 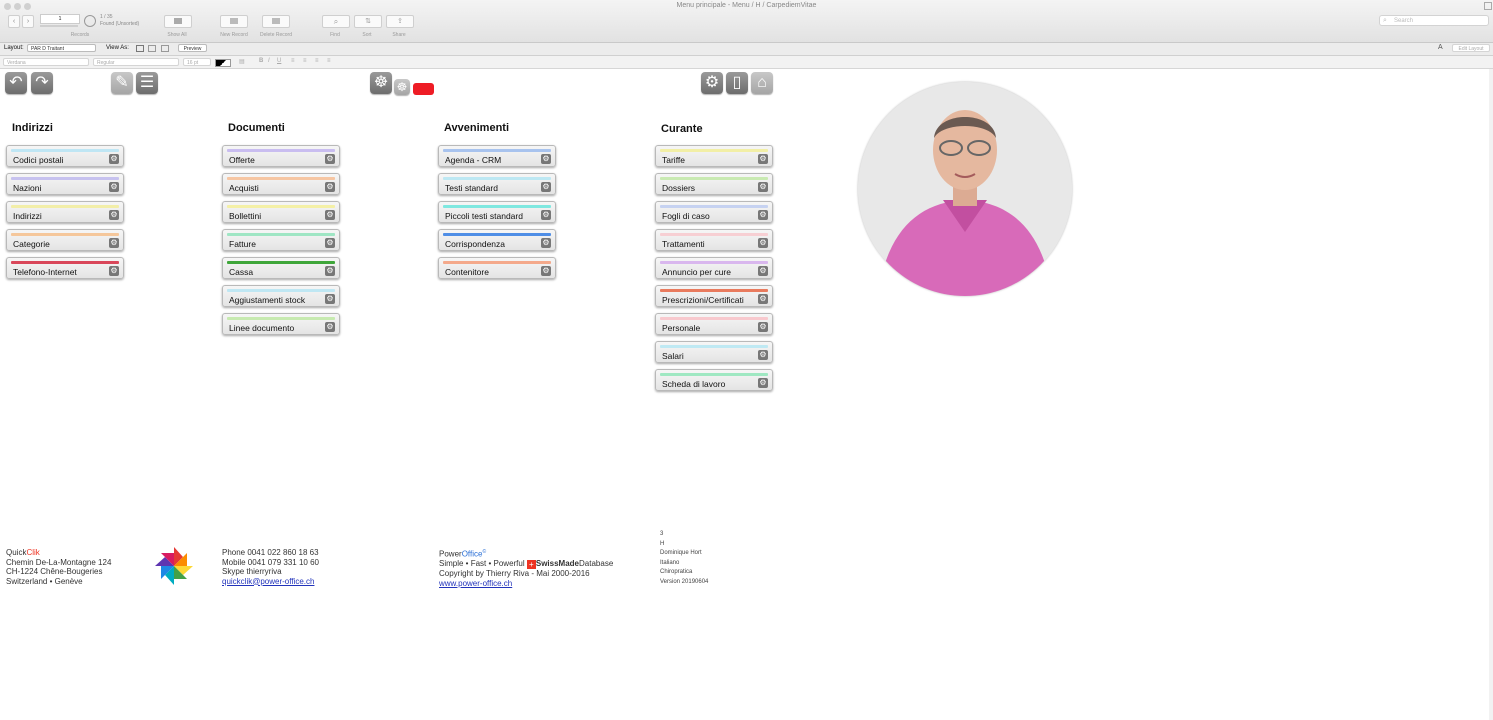 I want to click on pencil-icon: ✎, so click(x=122, y=83).